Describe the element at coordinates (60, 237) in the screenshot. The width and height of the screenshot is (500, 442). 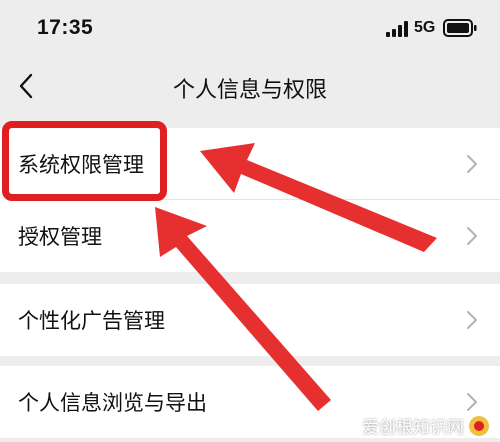
I see `menu-item-label: 授权管理` at that location.